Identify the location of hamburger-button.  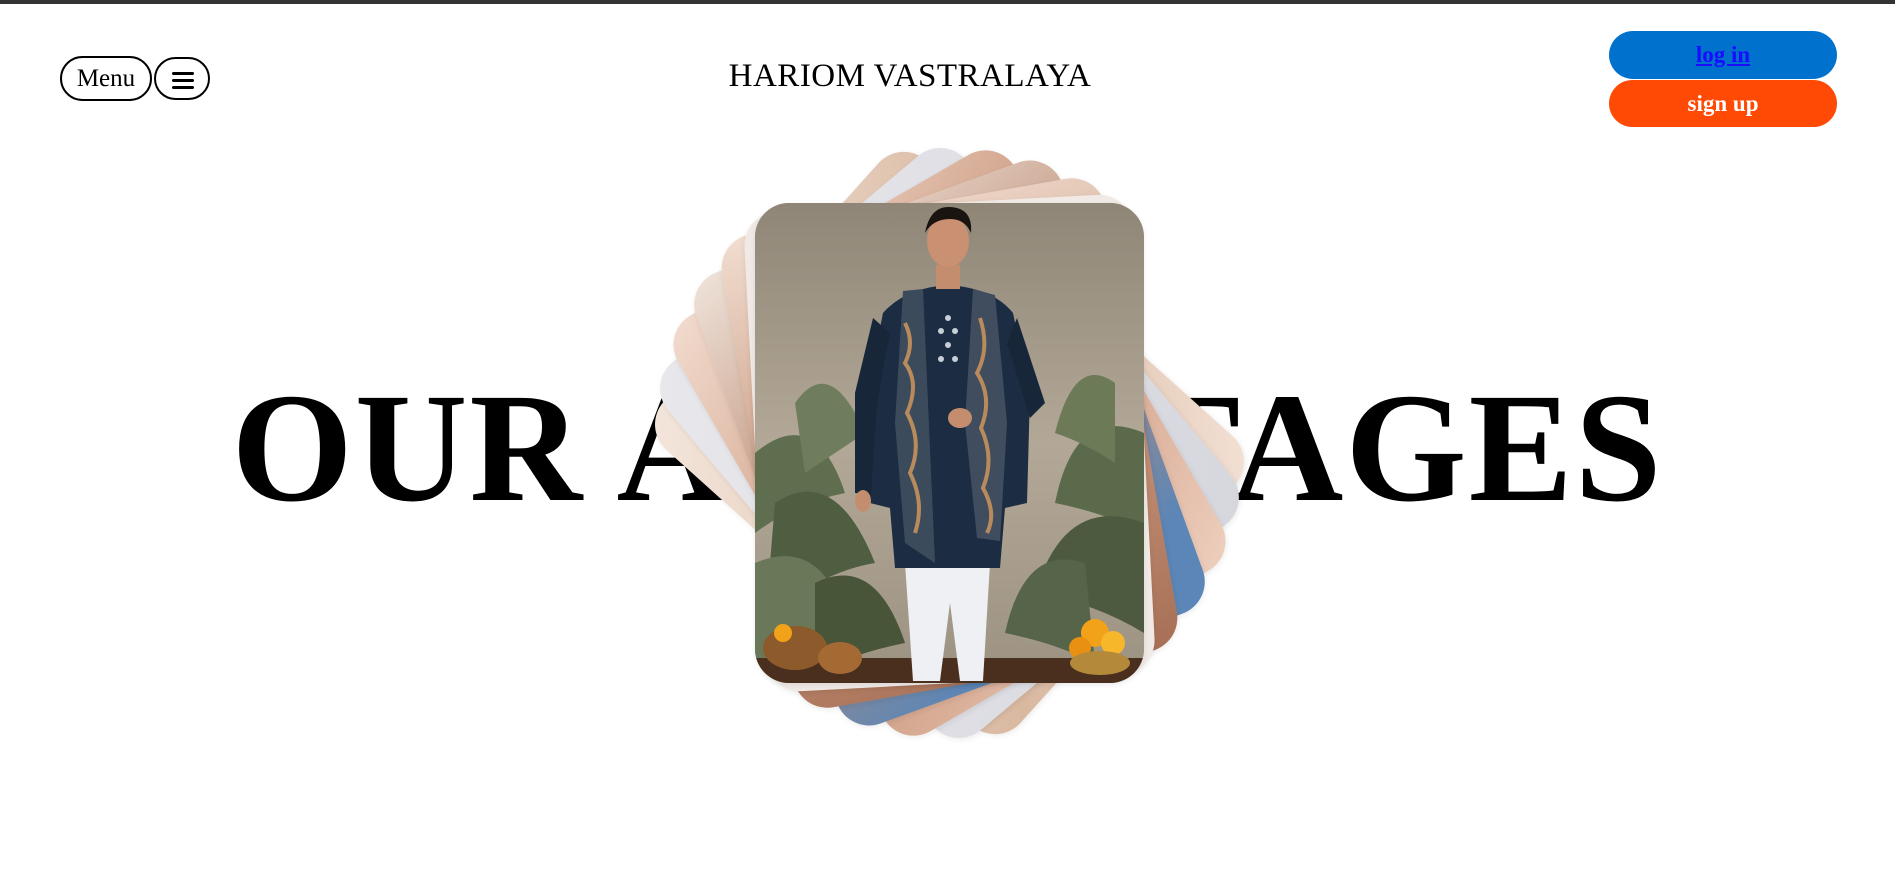
(182, 78).